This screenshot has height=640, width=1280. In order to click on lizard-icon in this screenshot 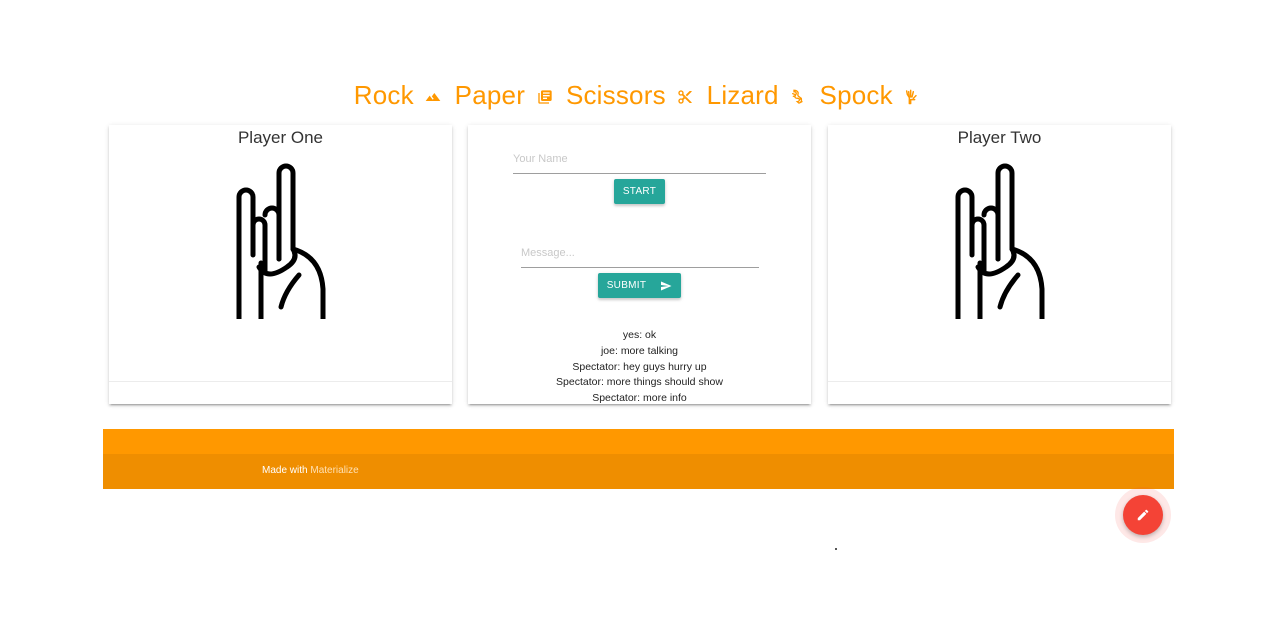, I will do `click(798, 97)`.